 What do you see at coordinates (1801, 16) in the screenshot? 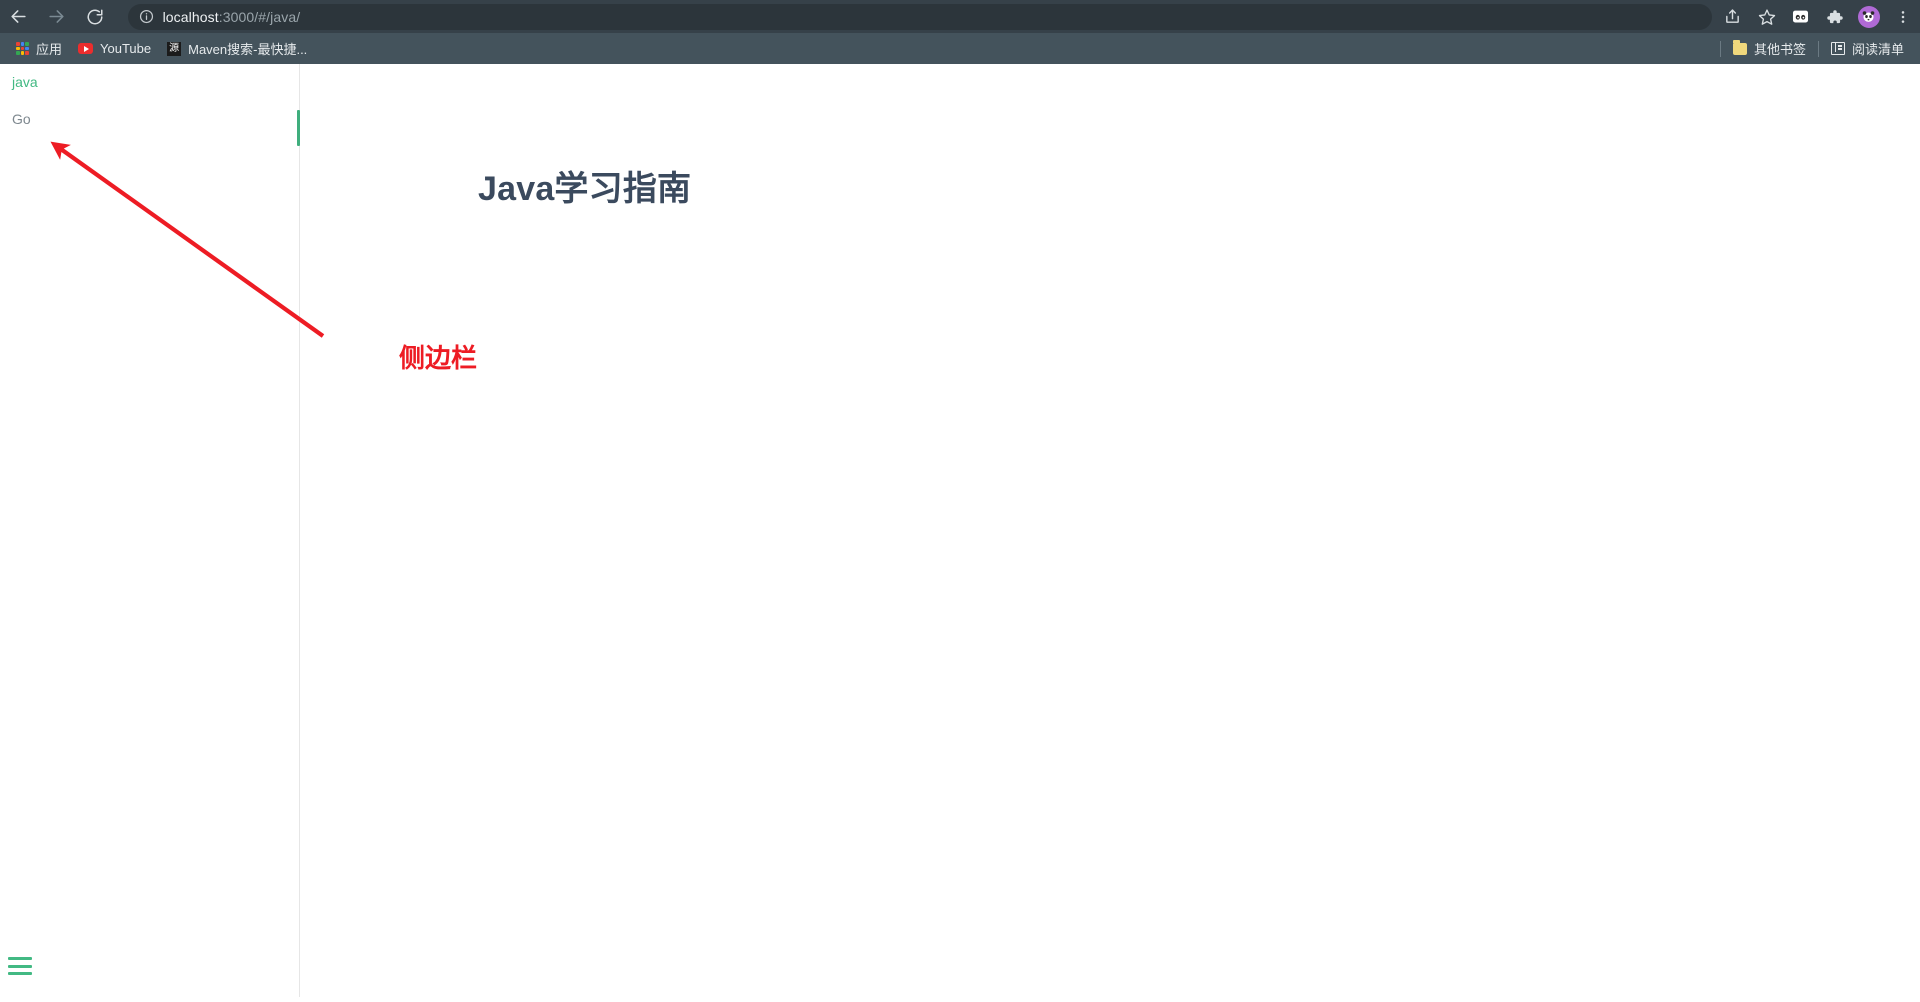
I see `panda-extension-icon` at bounding box center [1801, 16].